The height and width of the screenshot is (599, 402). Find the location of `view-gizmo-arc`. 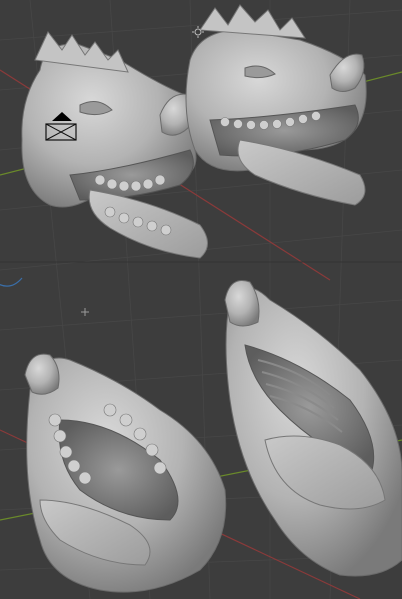

view-gizmo-arc is located at coordinates (11, 282).